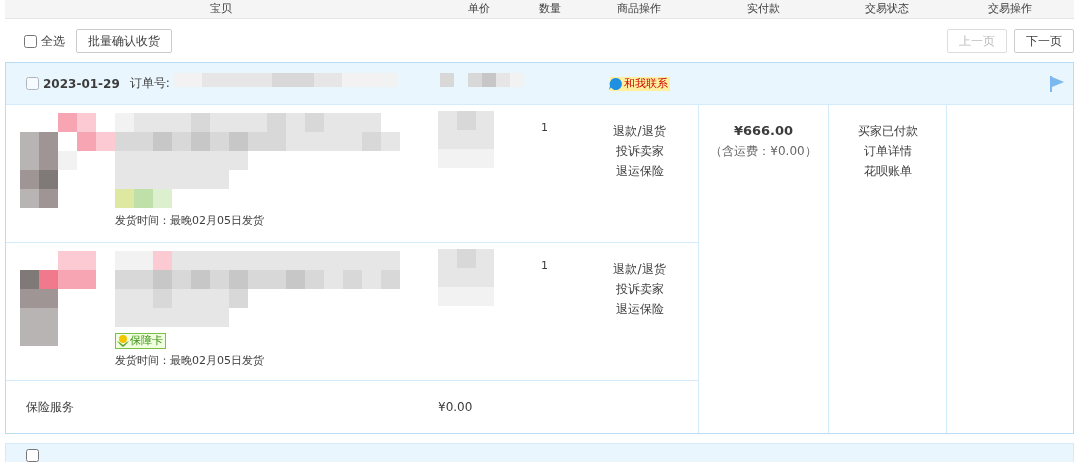 The width and height of the screenshot is (1078, 464). I want to click on order-status-link: 订单详情, so click(887, 151).